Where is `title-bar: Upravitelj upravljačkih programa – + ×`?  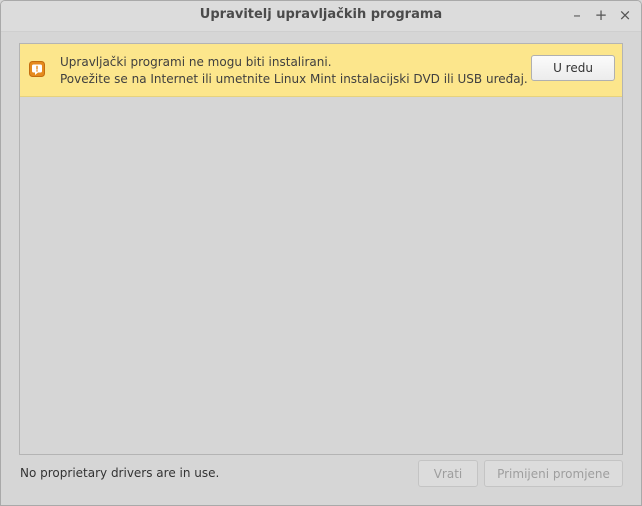 title-bar: Upravitelj upravljačkih programa – + × is located at coordinates (321, 16).